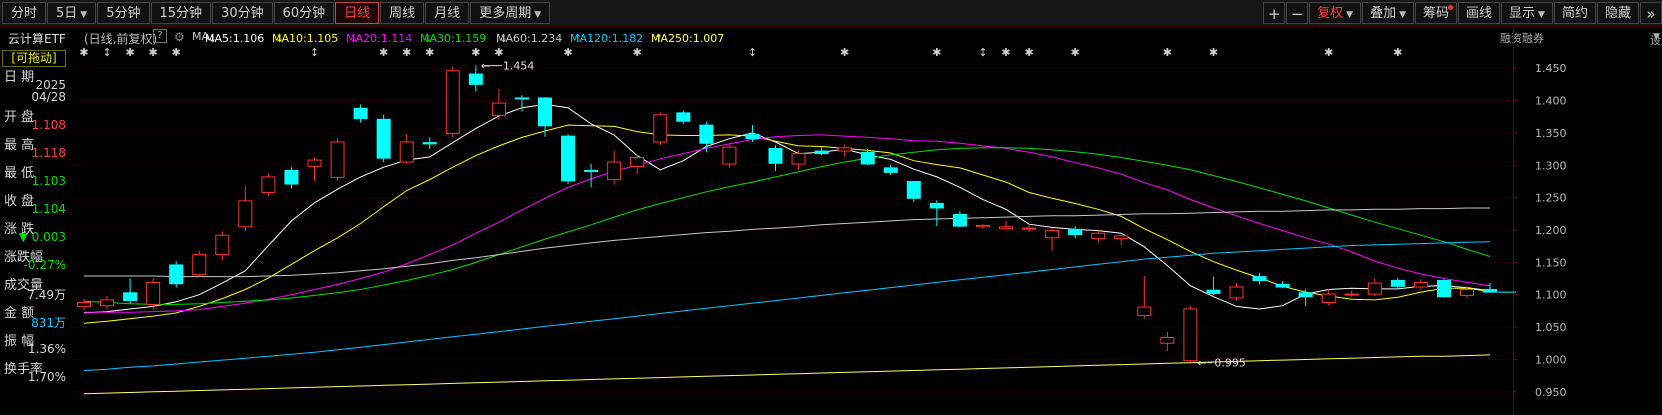 Image resolution: width=1662 pixels, height=415 pixels. What do you see at coordinates (1479, 13) in the screenshot?
I see `draw-line-button: 画线` at bounding box center [1479, 13].